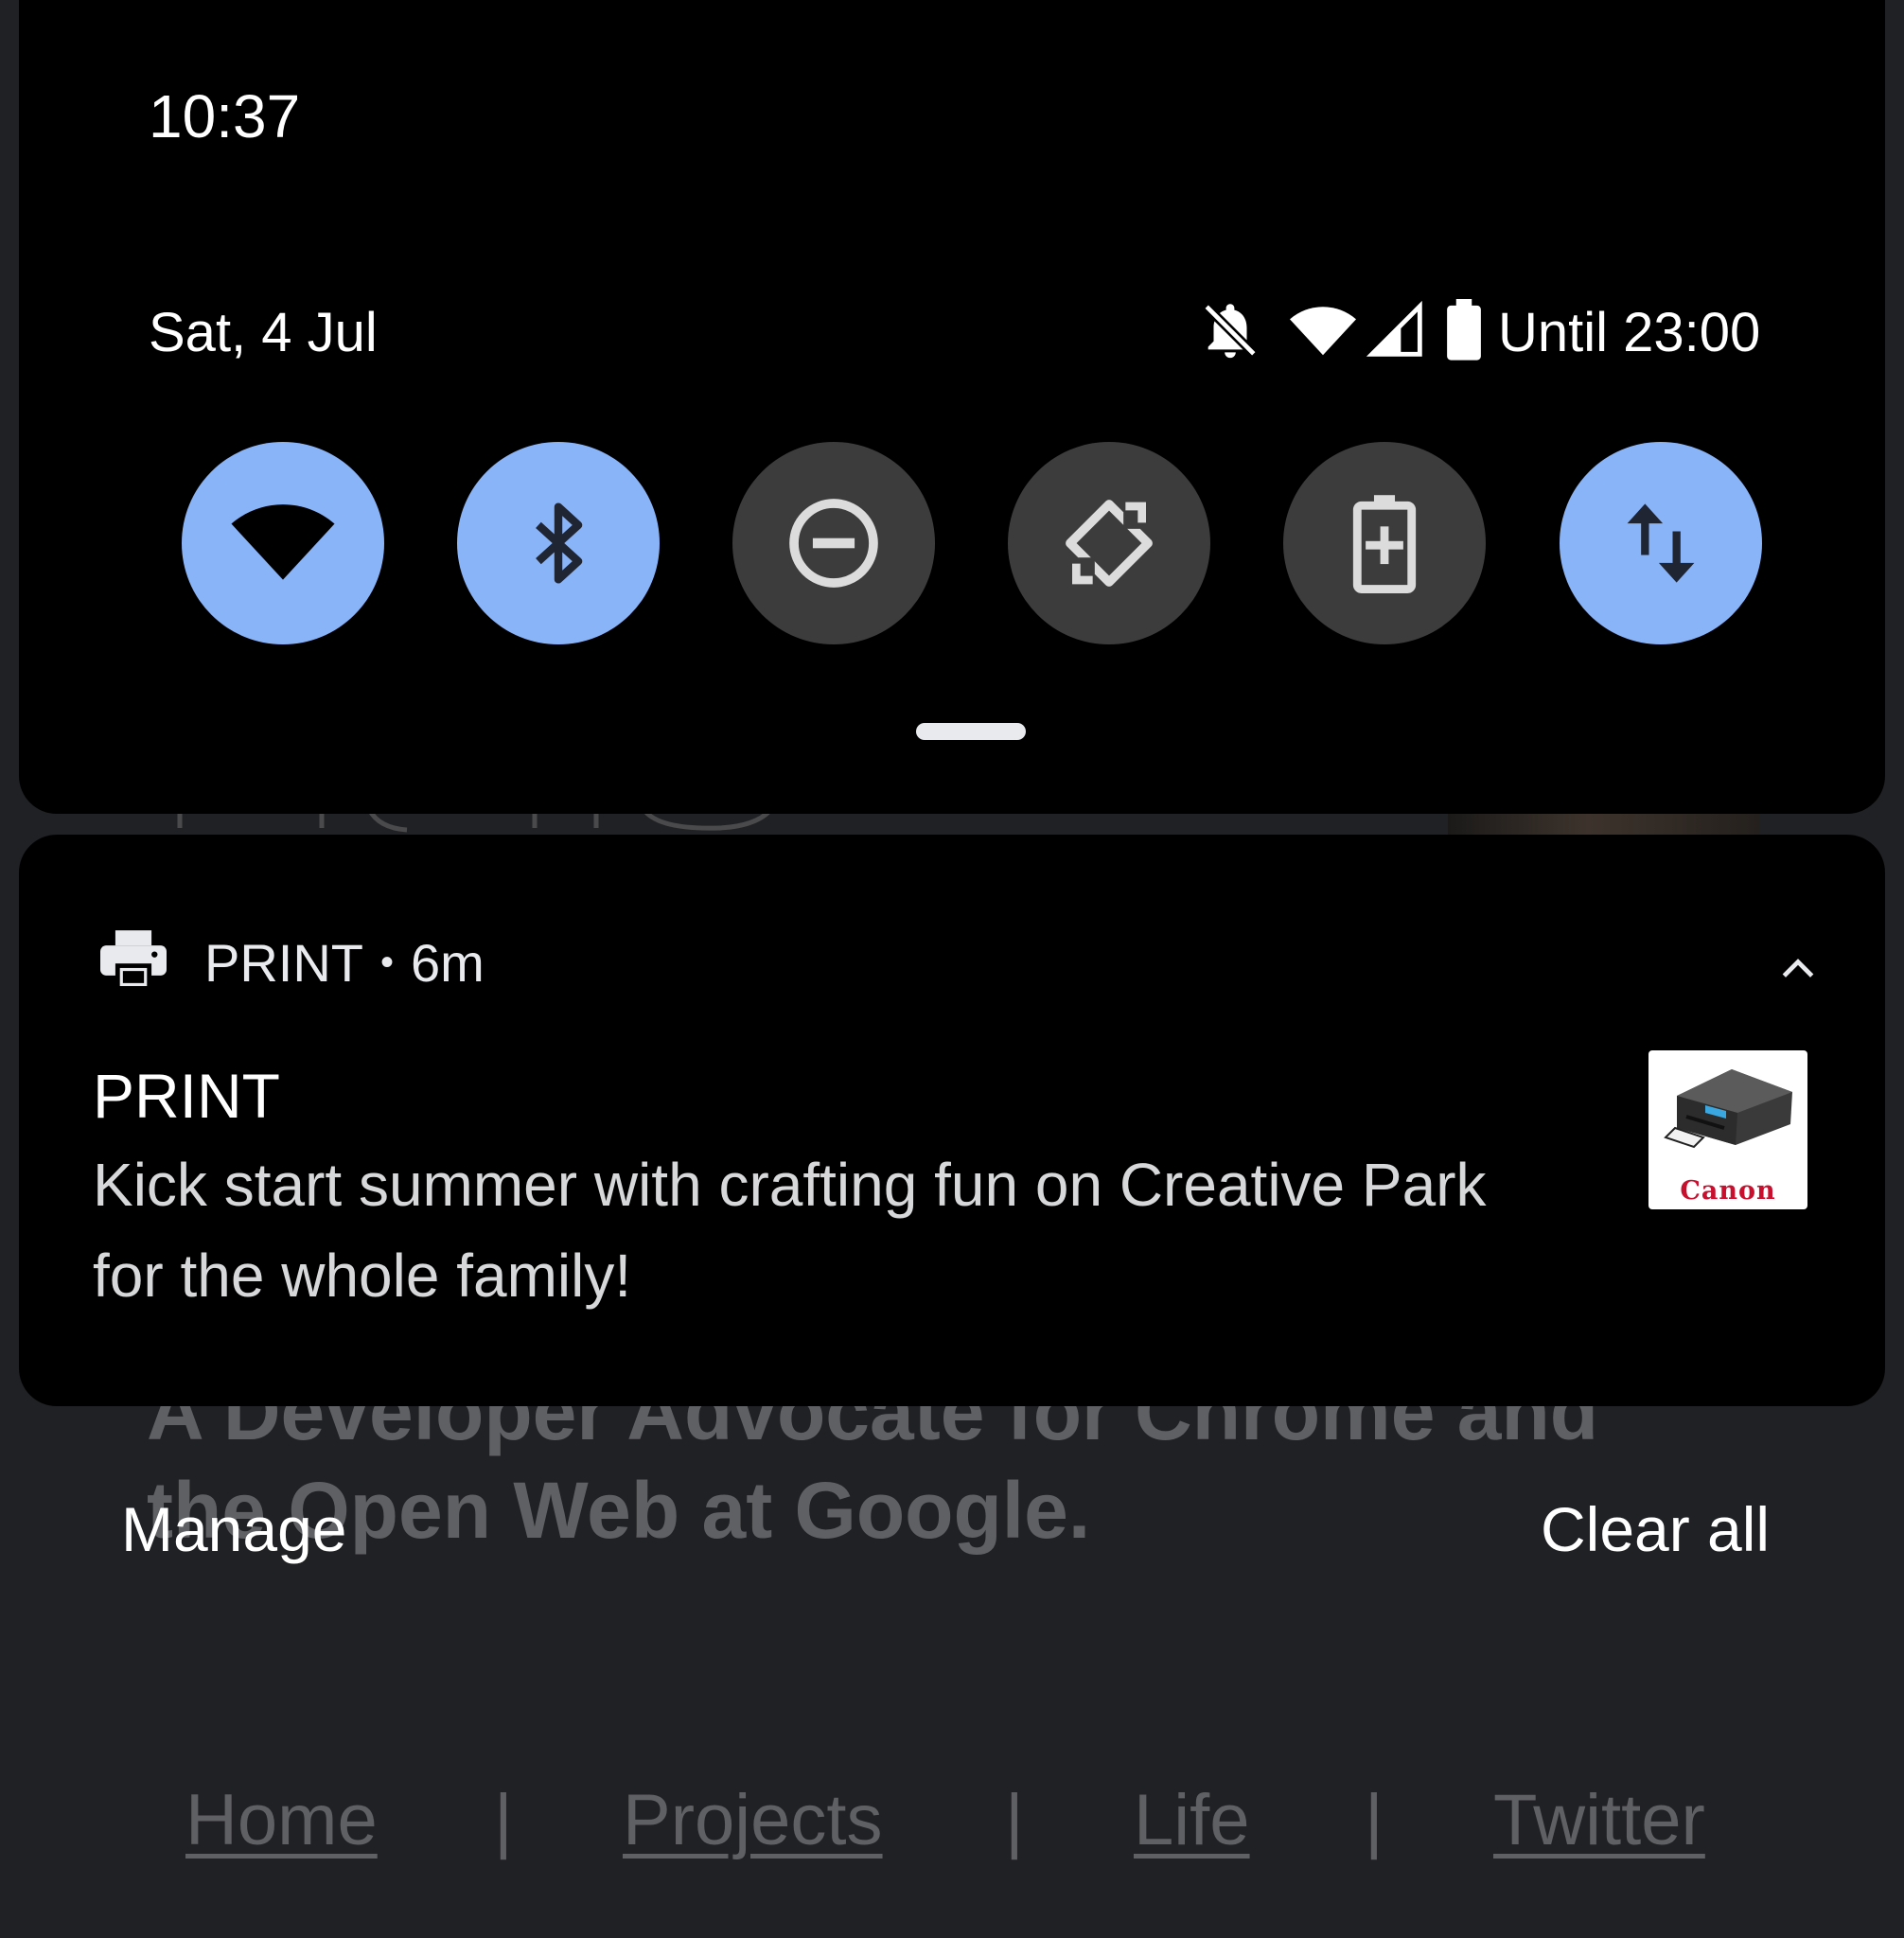 The image size is (1904, 1938). What do you see at coordinates (234, 1529) in the screenshot?
I see `manage-notifications-button: Manage` at bounding box center [234, 1529].